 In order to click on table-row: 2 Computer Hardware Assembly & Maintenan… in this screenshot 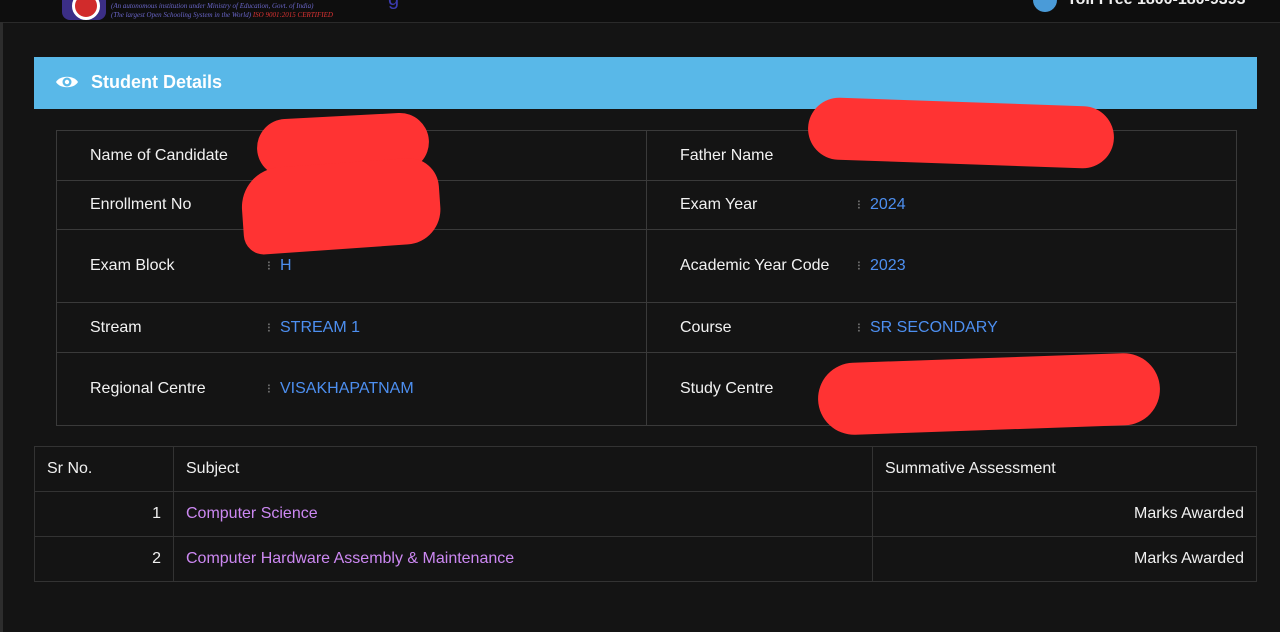, I will do `click(645, 559)`.